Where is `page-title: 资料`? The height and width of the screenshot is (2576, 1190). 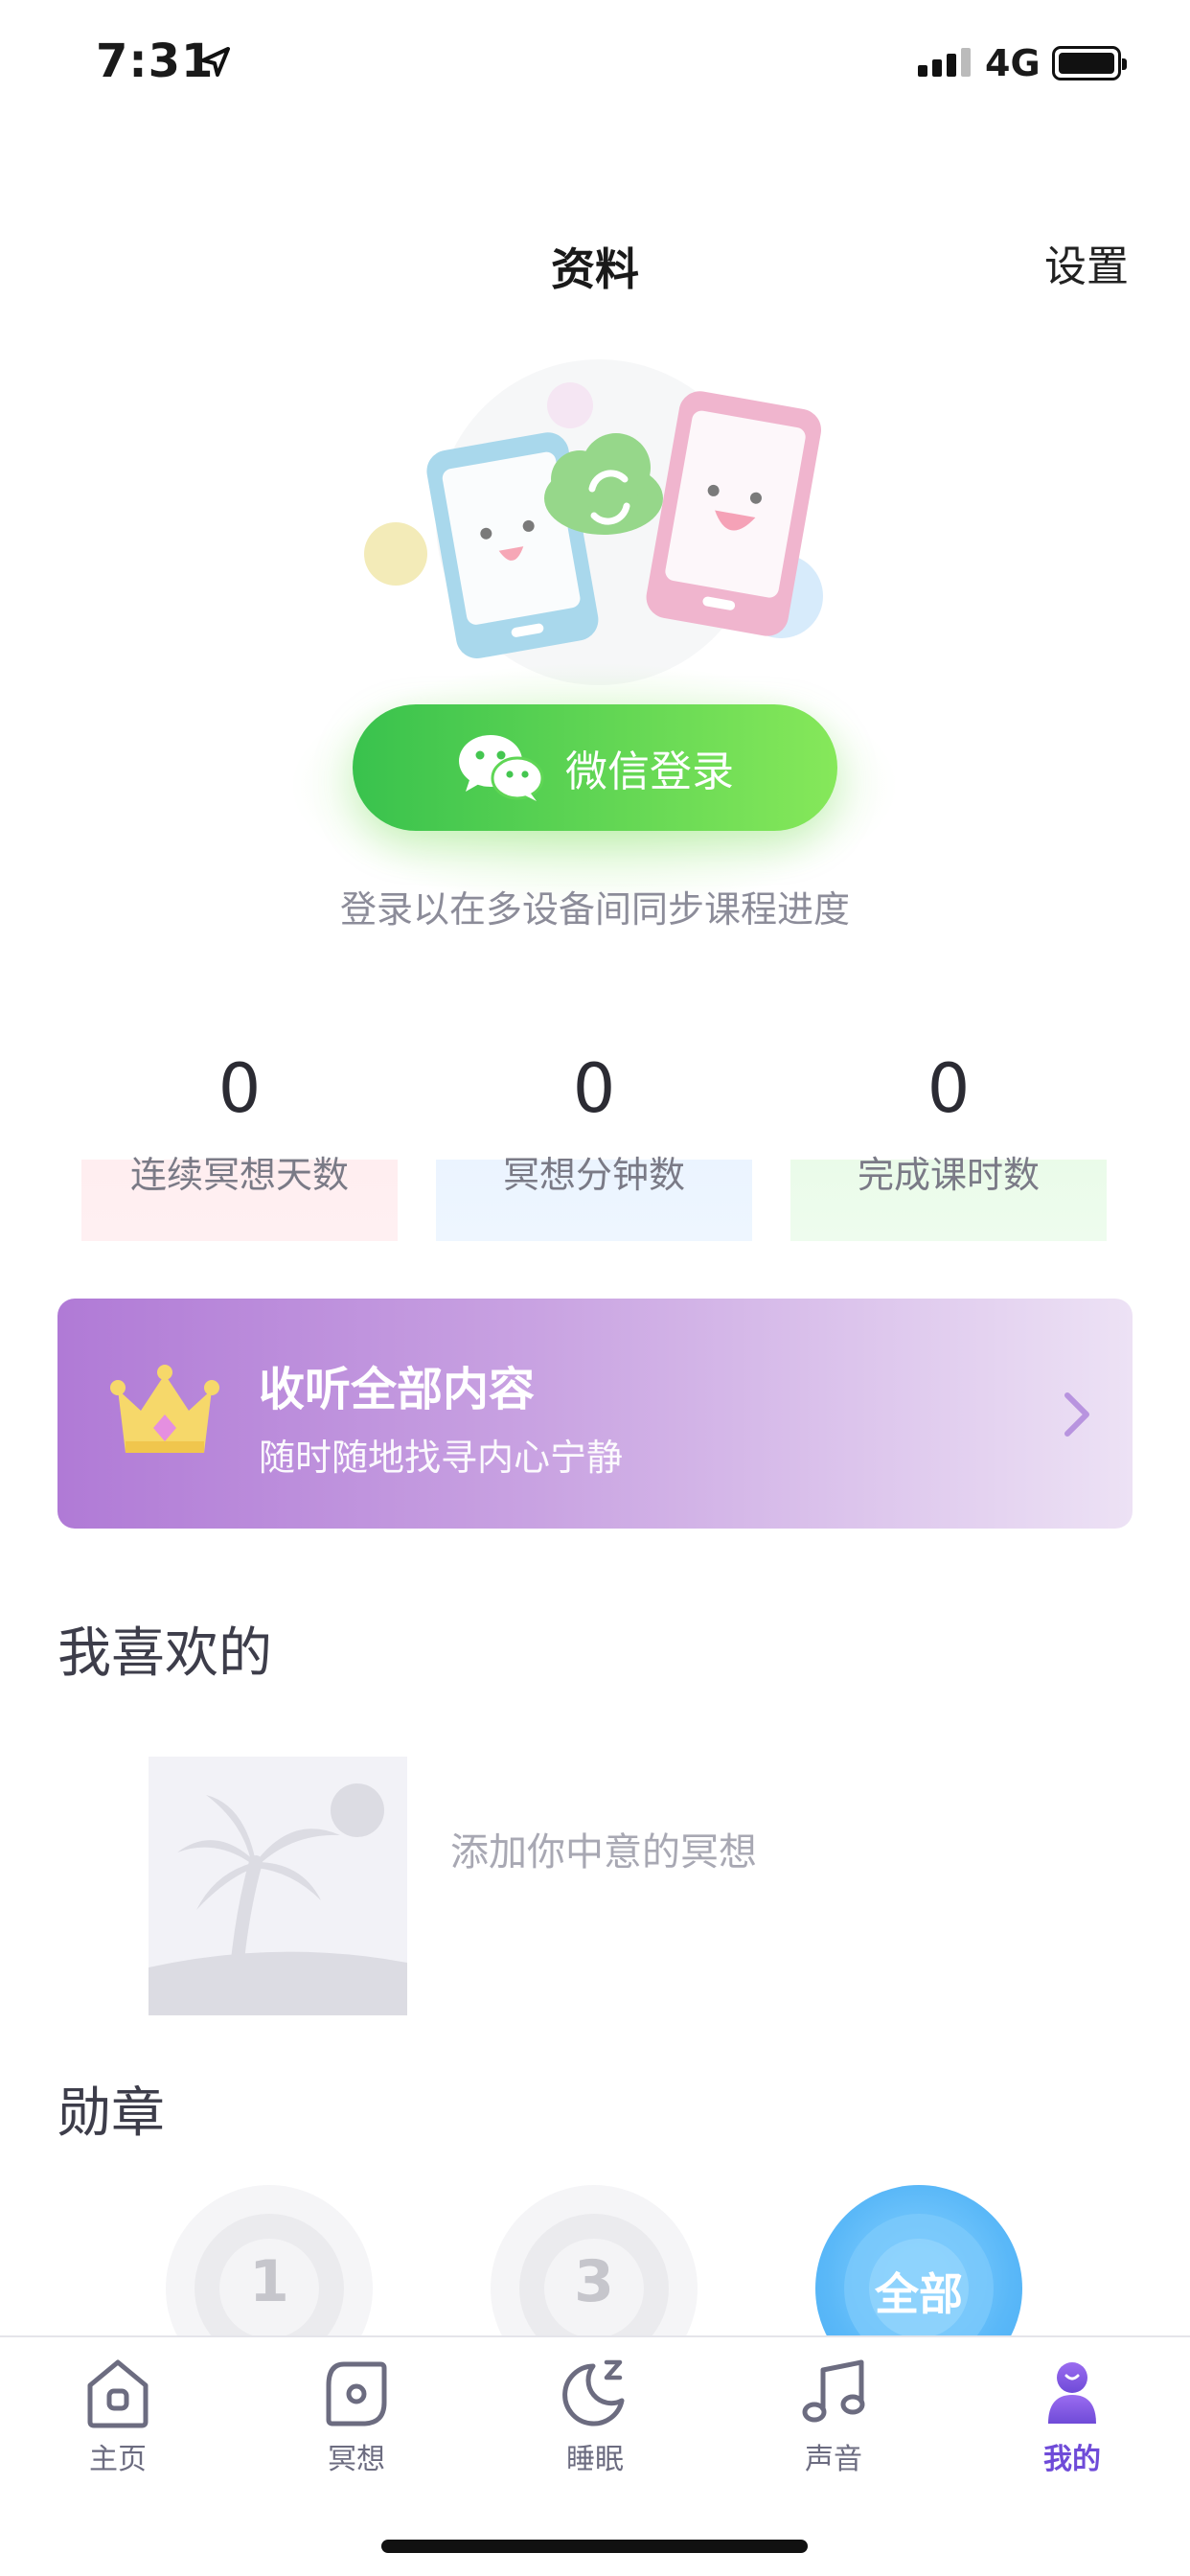 page-title: 资料 is located at coordinates (595, 269).